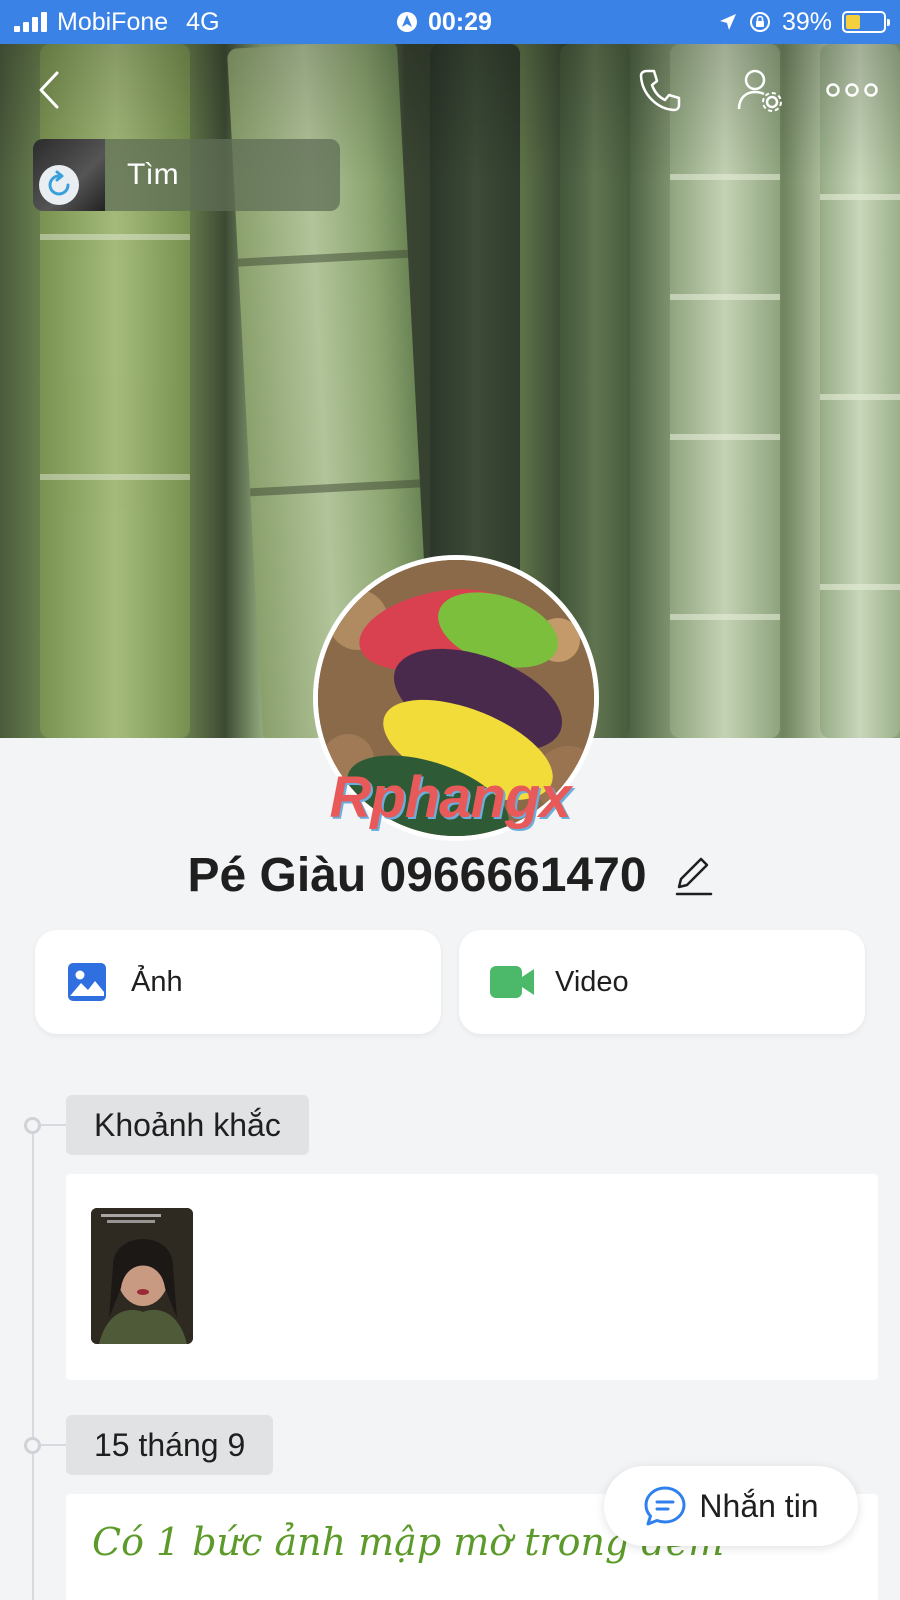 The height and width of the screenshot is (1600, 900). I want to click on battery-percent: 39%, so click(806, 21).